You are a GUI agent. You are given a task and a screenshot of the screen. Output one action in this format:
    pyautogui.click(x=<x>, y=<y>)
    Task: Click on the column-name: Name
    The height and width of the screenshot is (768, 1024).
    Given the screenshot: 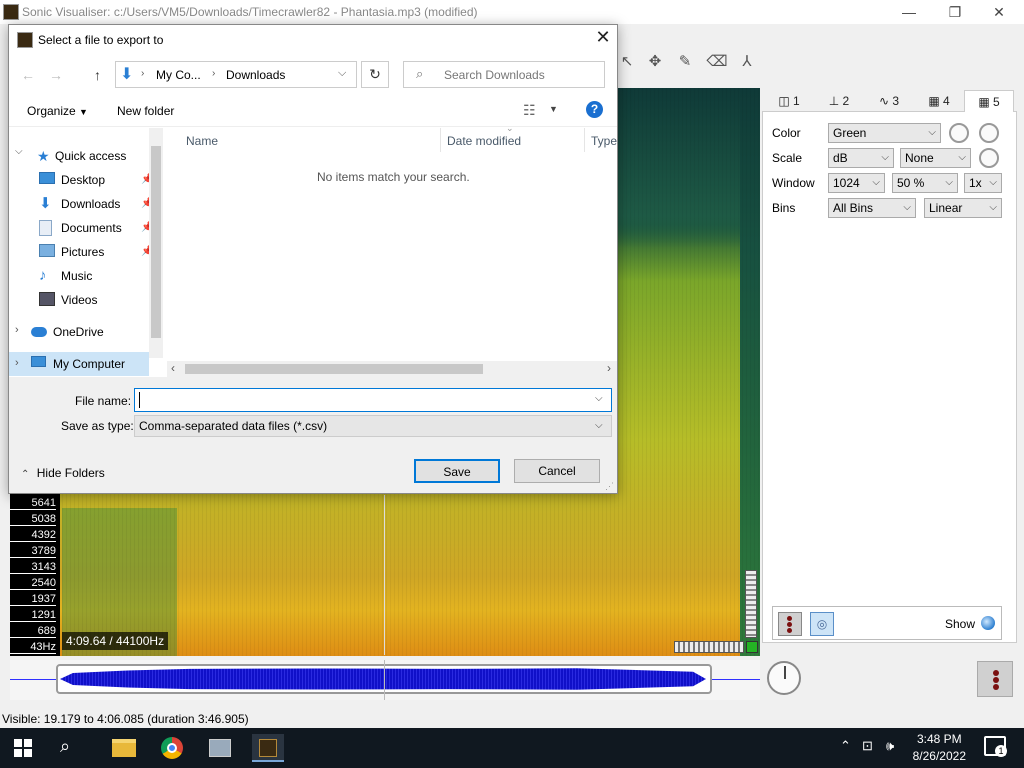 What is the action you would take?
    pyautogui.click(x=202, y=141)
    